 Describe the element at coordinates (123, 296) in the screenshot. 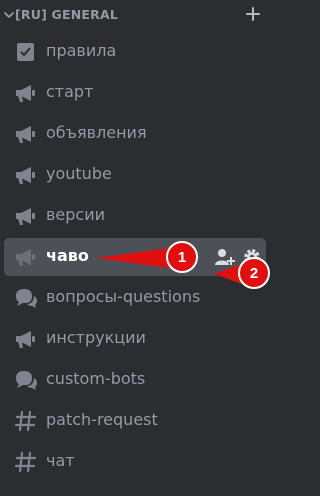

I see `channel-name: вопросы-questions` at that location.